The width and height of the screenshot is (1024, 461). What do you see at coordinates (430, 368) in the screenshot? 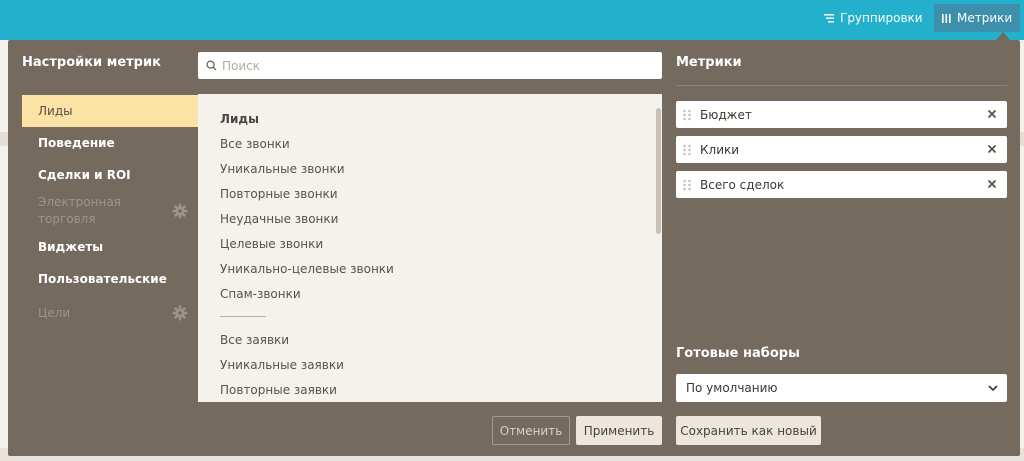
I see `list-item: Уникальные заявки` at bounding box center [430, 368].